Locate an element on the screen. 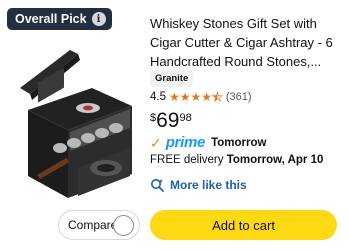  info-icon: i is located at coordinates (98, 19).